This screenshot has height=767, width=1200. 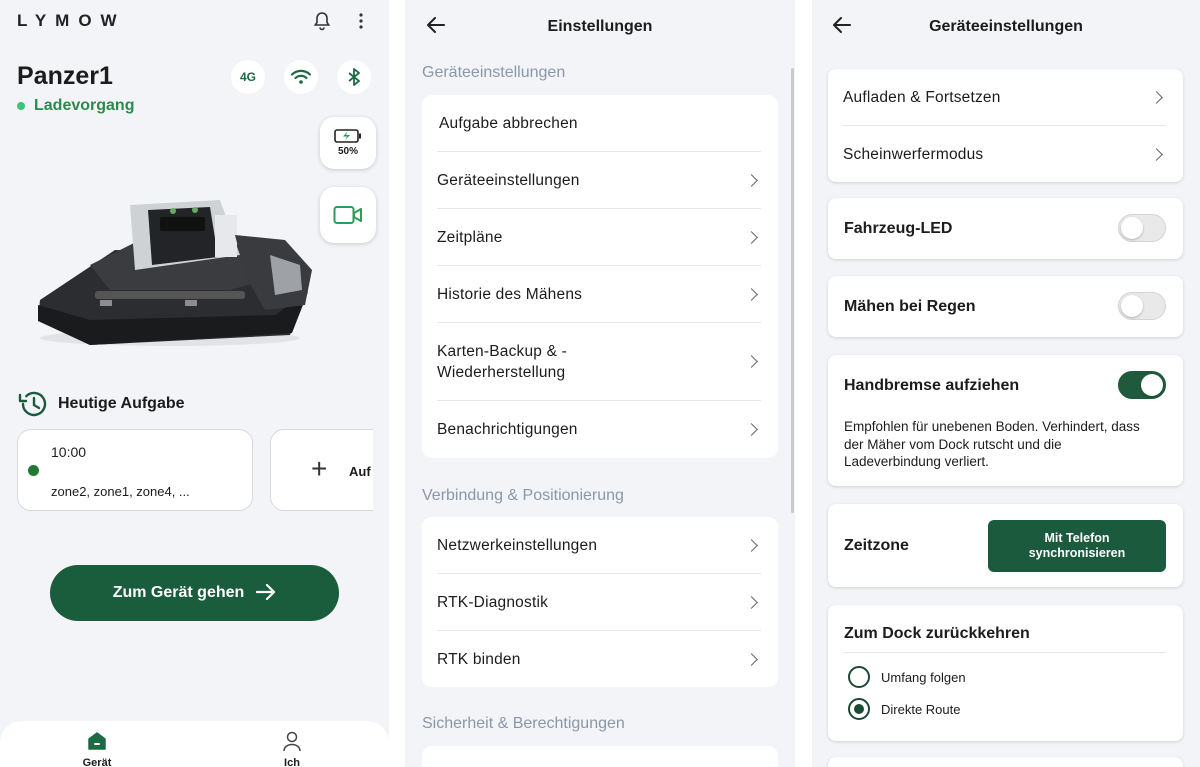 I want to click on menu-item-label: Benachrichtigungen, so click(x=507, y=429).